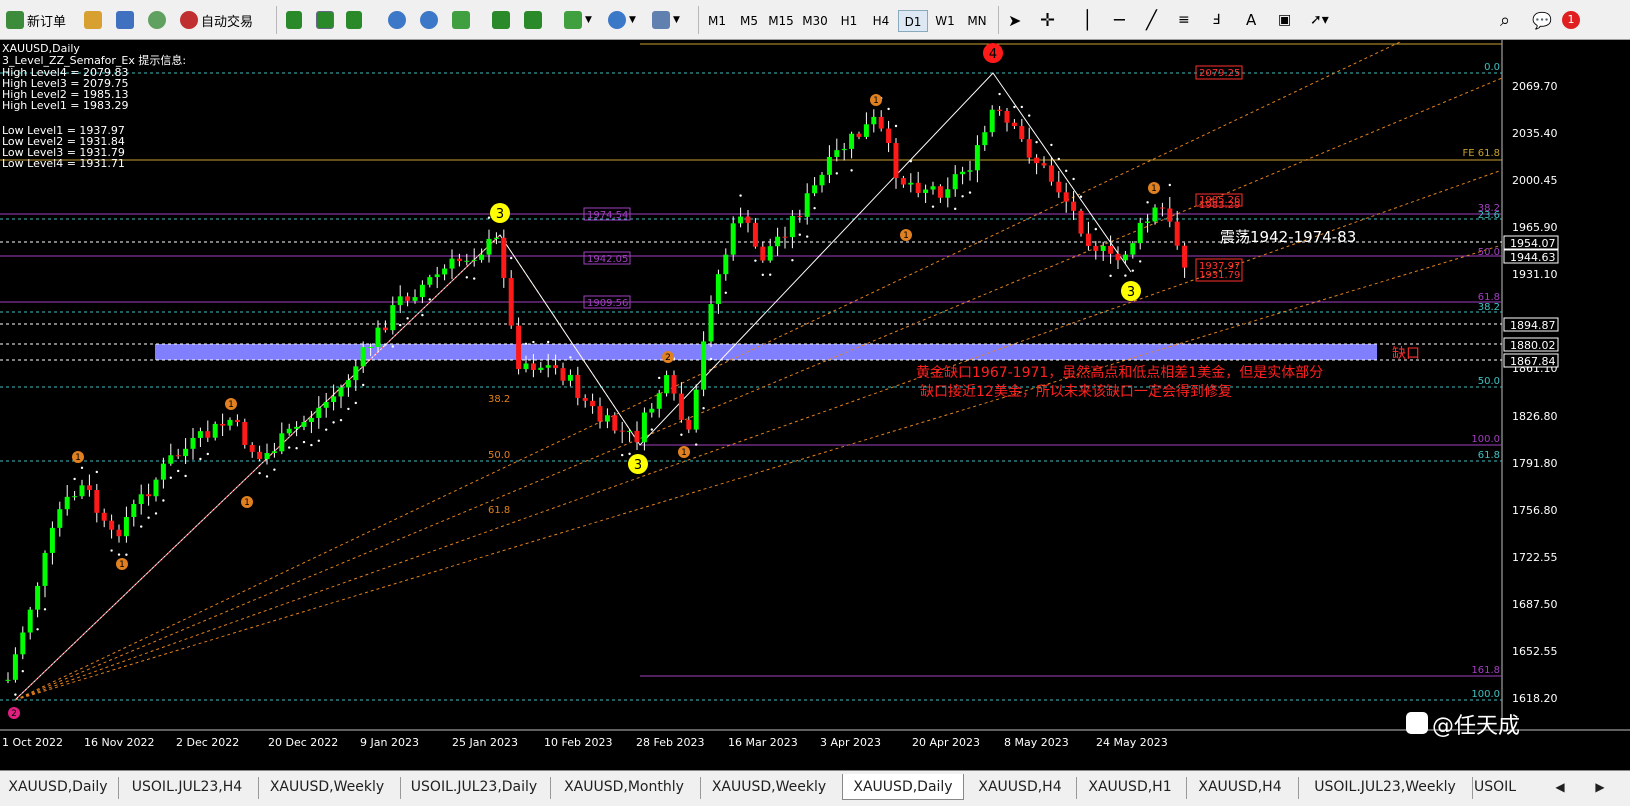 The width and height of the screenshot is (1630, 806). What do you see at coordinates (717, 21) in the screenshot?
I see `timeframe-m1: M1` at bounding box center [717, 21].